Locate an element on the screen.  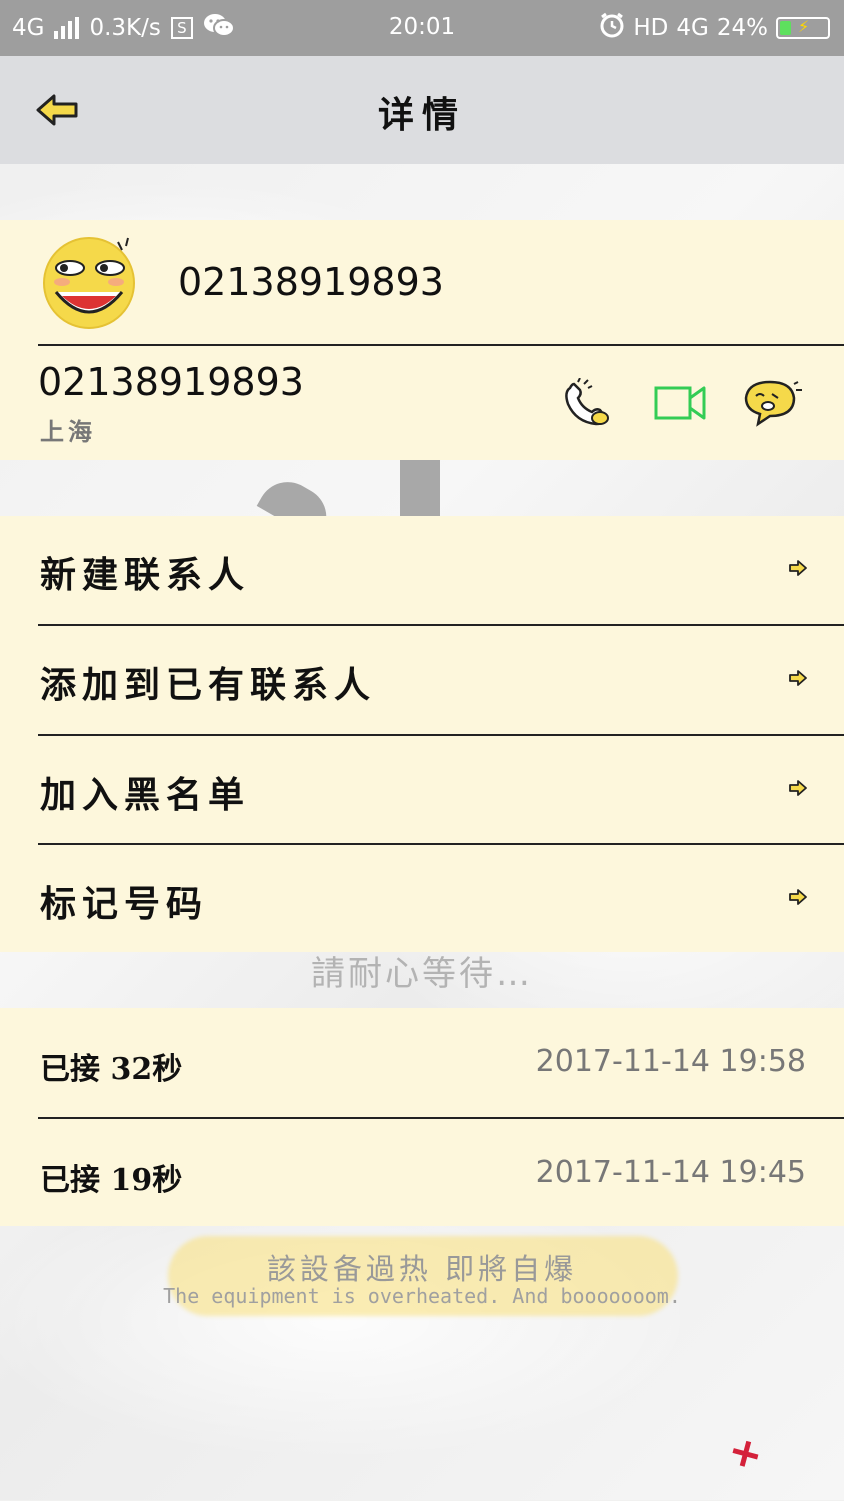
phone-number: 02138919893 is located at coordinates (171, 382).